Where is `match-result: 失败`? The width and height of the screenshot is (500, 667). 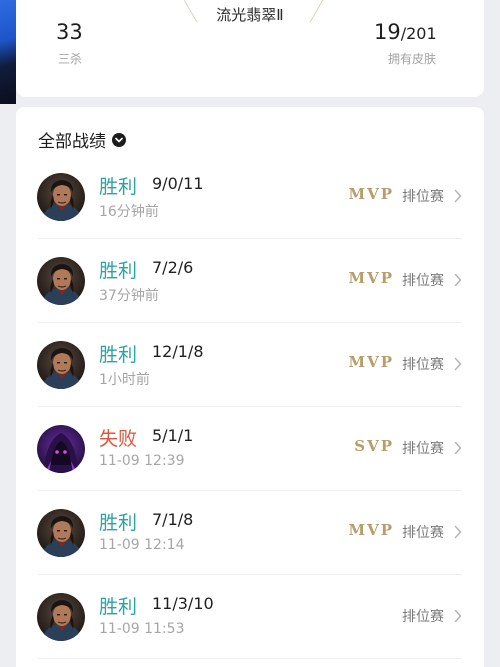
match-result: 失败 is located at coordinates (118, 439).